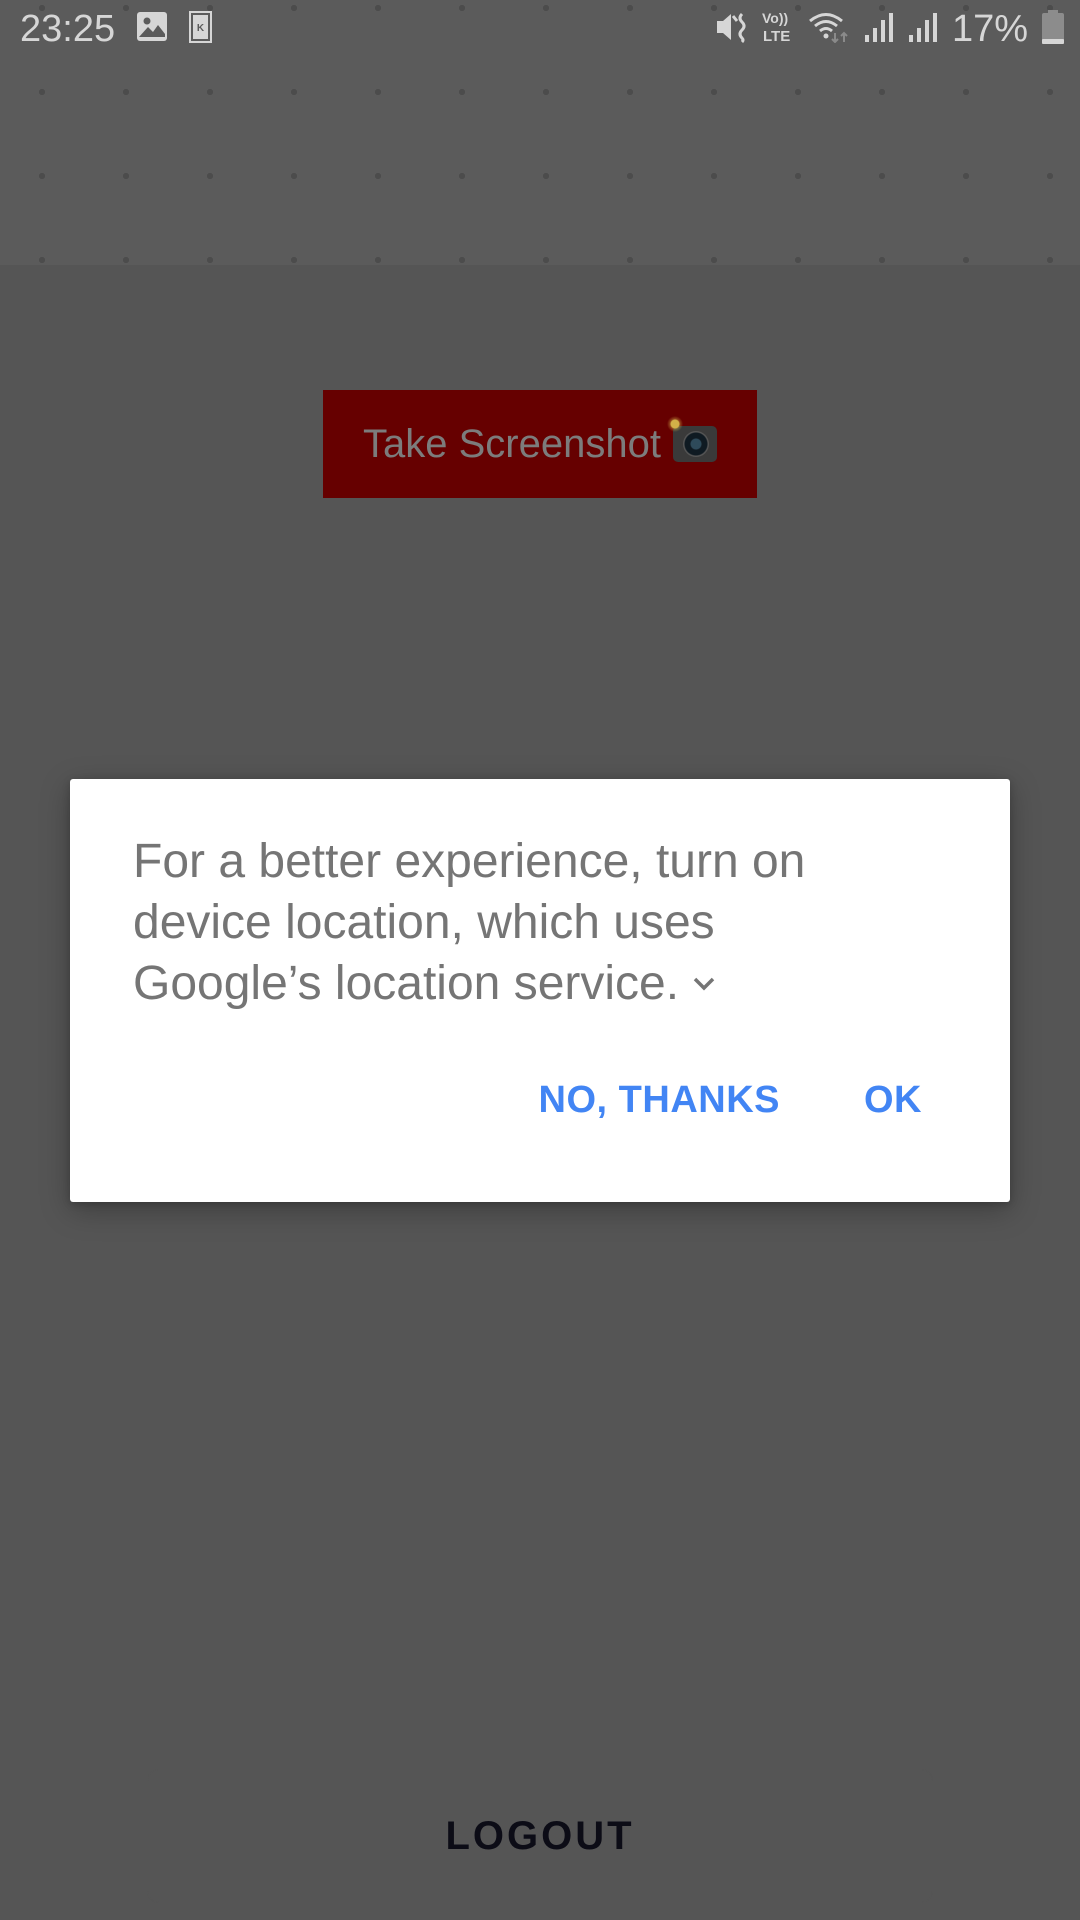 This screenshot has width=1080, height=1920. What do you see at coordinates (879, 29) in the screenshot?
I see `signal-sim1-icon` at bounding box center [879, 29].